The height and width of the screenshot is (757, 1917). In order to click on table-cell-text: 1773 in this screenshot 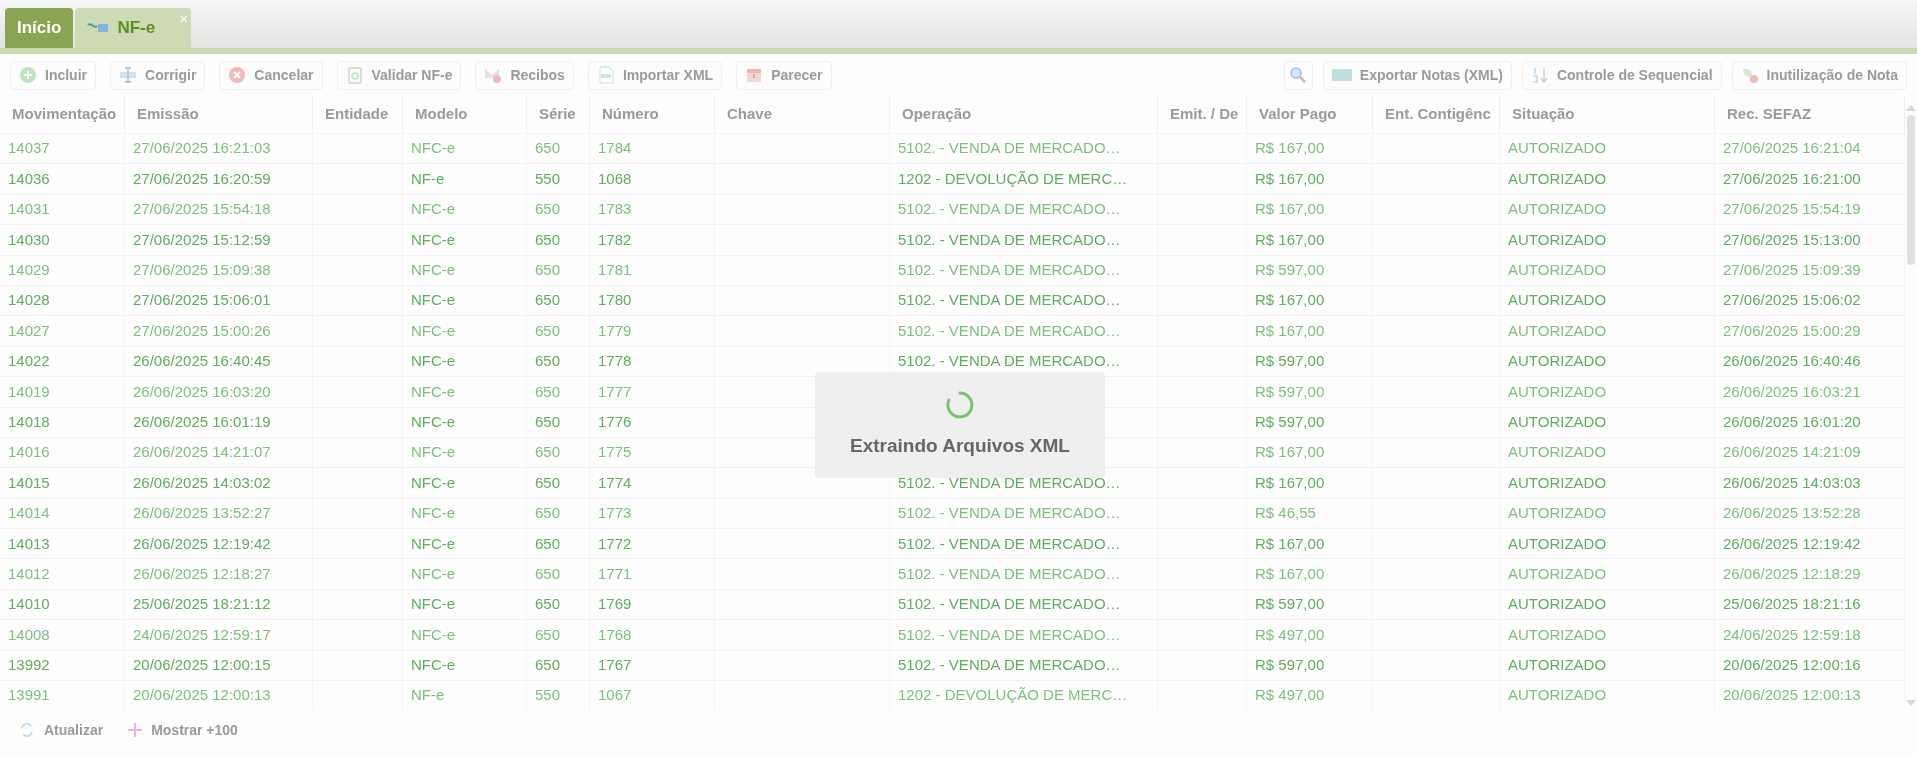, I will do `click(615, 513)`.